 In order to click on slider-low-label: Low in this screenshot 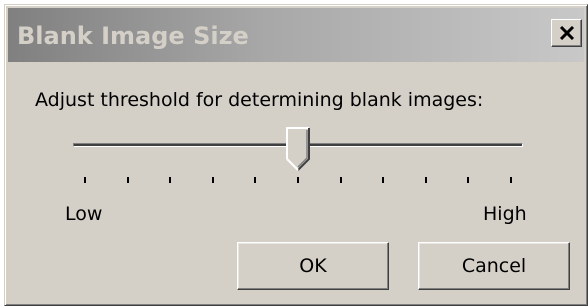, I will do `click(84, 214)`.